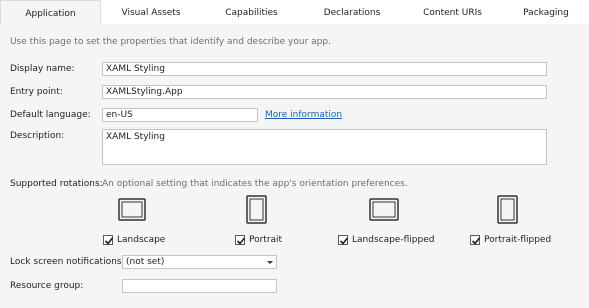  I want to click on chevron-down-icon, so click(270, 262).